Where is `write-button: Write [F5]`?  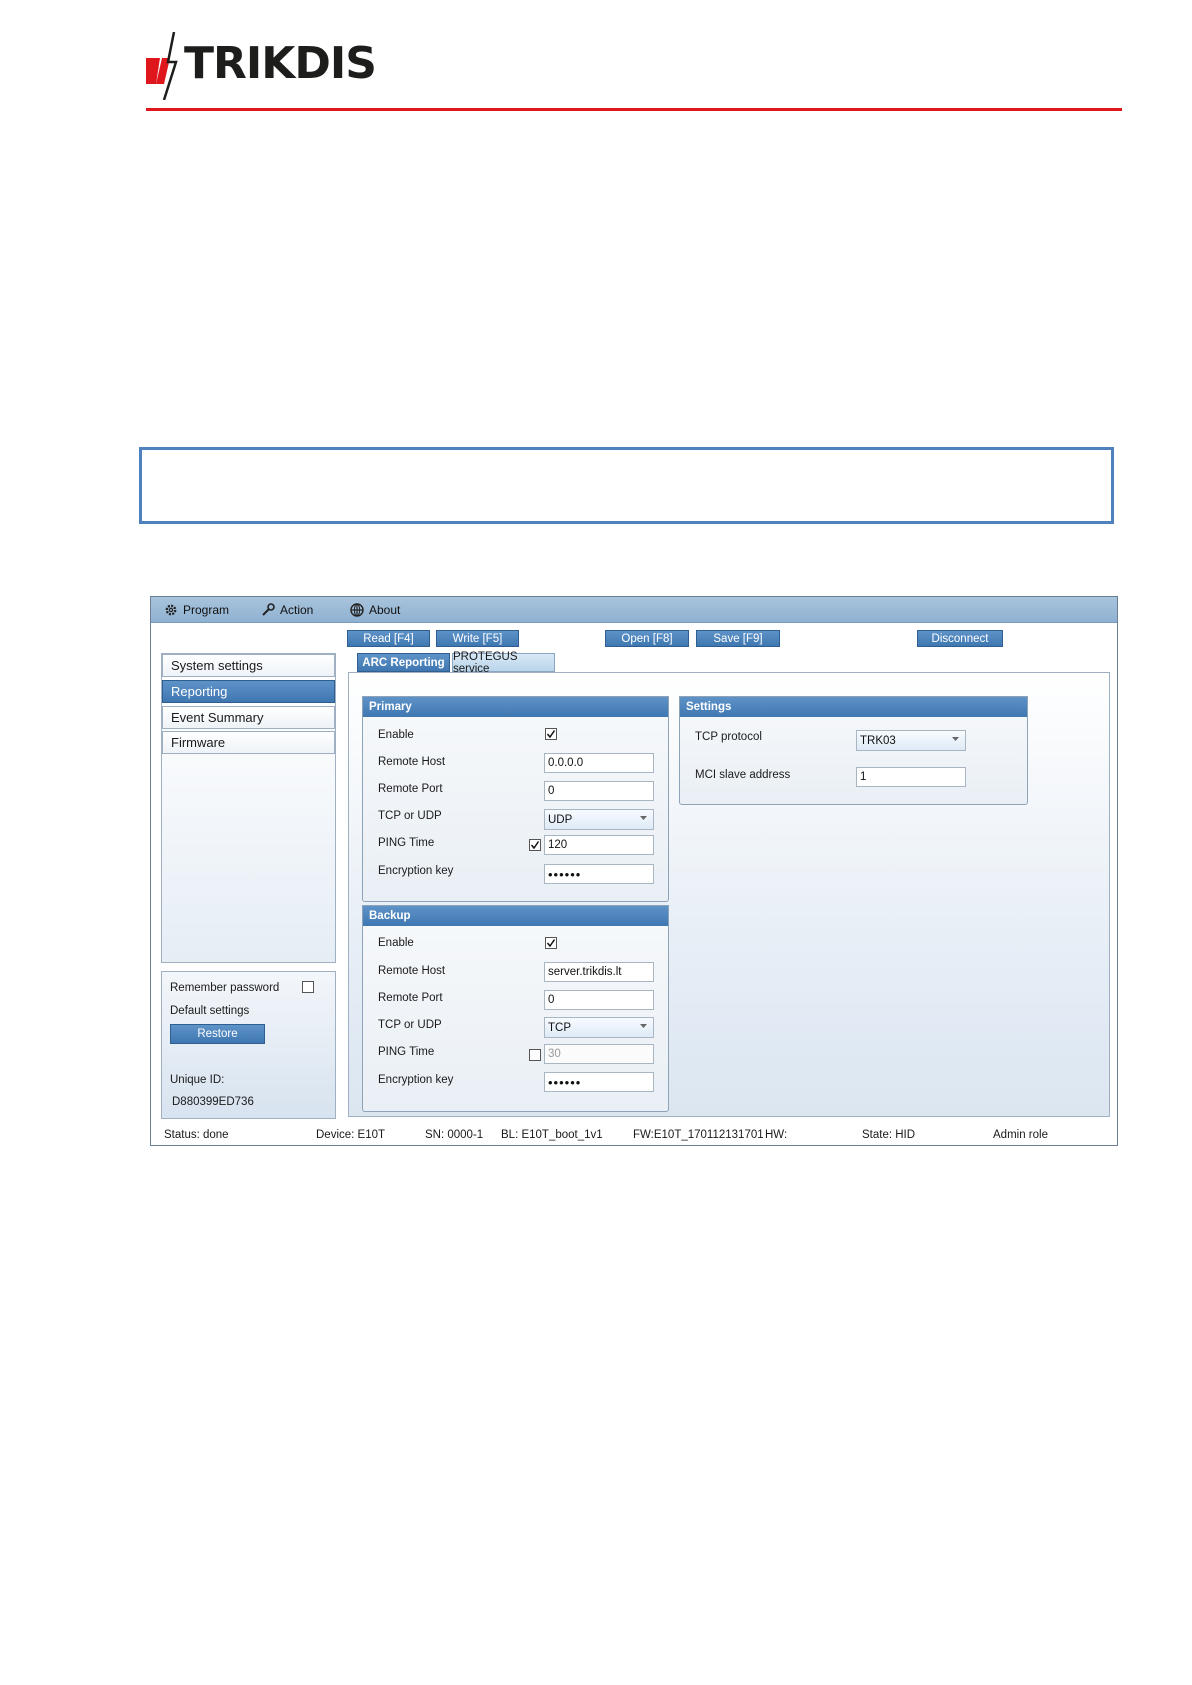 write-button: Write [F5] is located at coordinates (477, 638).